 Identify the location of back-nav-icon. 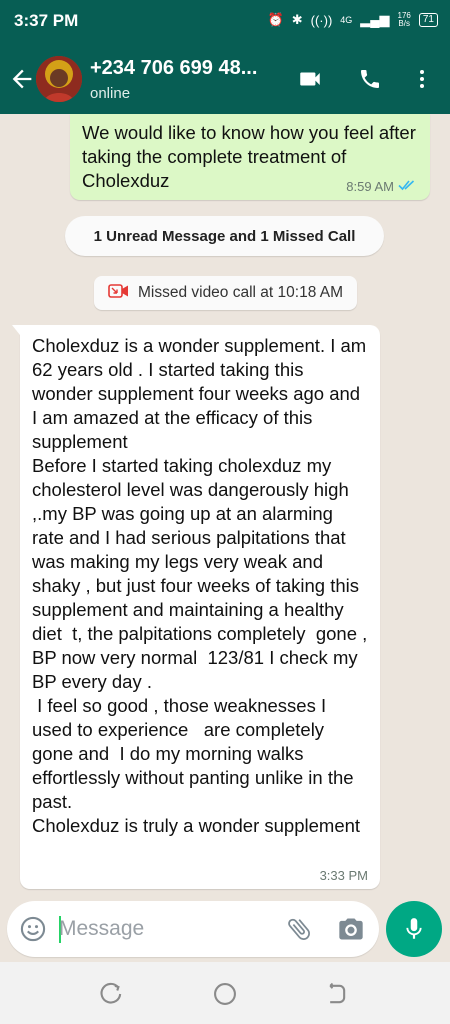
(336, 994).